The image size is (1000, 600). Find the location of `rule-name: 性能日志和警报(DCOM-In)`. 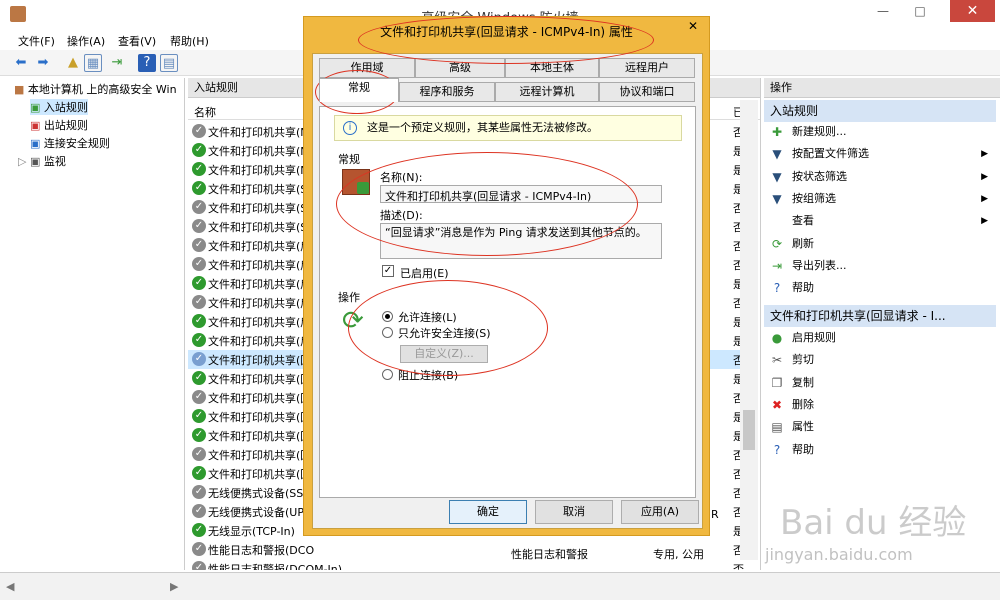

rule-name: 性能日志和警报(DCOM-In) is located at coordinates (275, 566).